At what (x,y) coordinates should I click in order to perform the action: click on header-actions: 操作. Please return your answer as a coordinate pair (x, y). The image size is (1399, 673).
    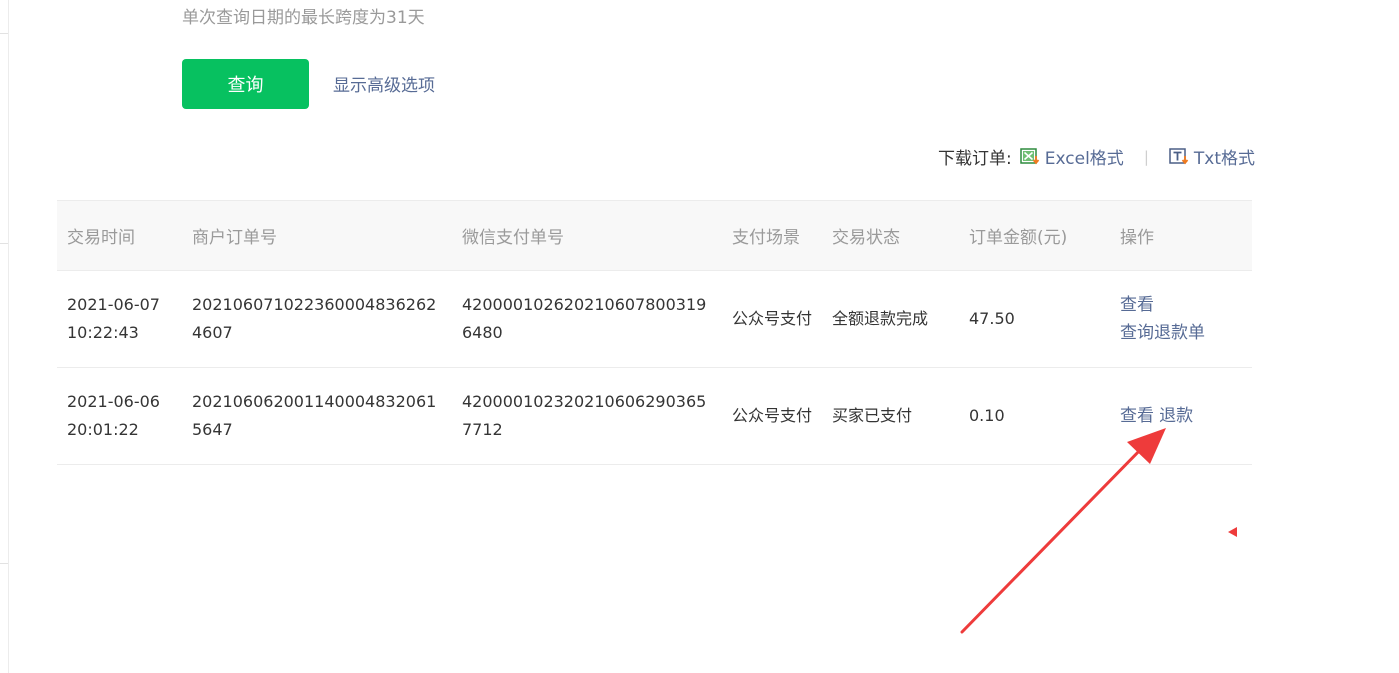
    Looking at the image, I should click on (1181, 235).